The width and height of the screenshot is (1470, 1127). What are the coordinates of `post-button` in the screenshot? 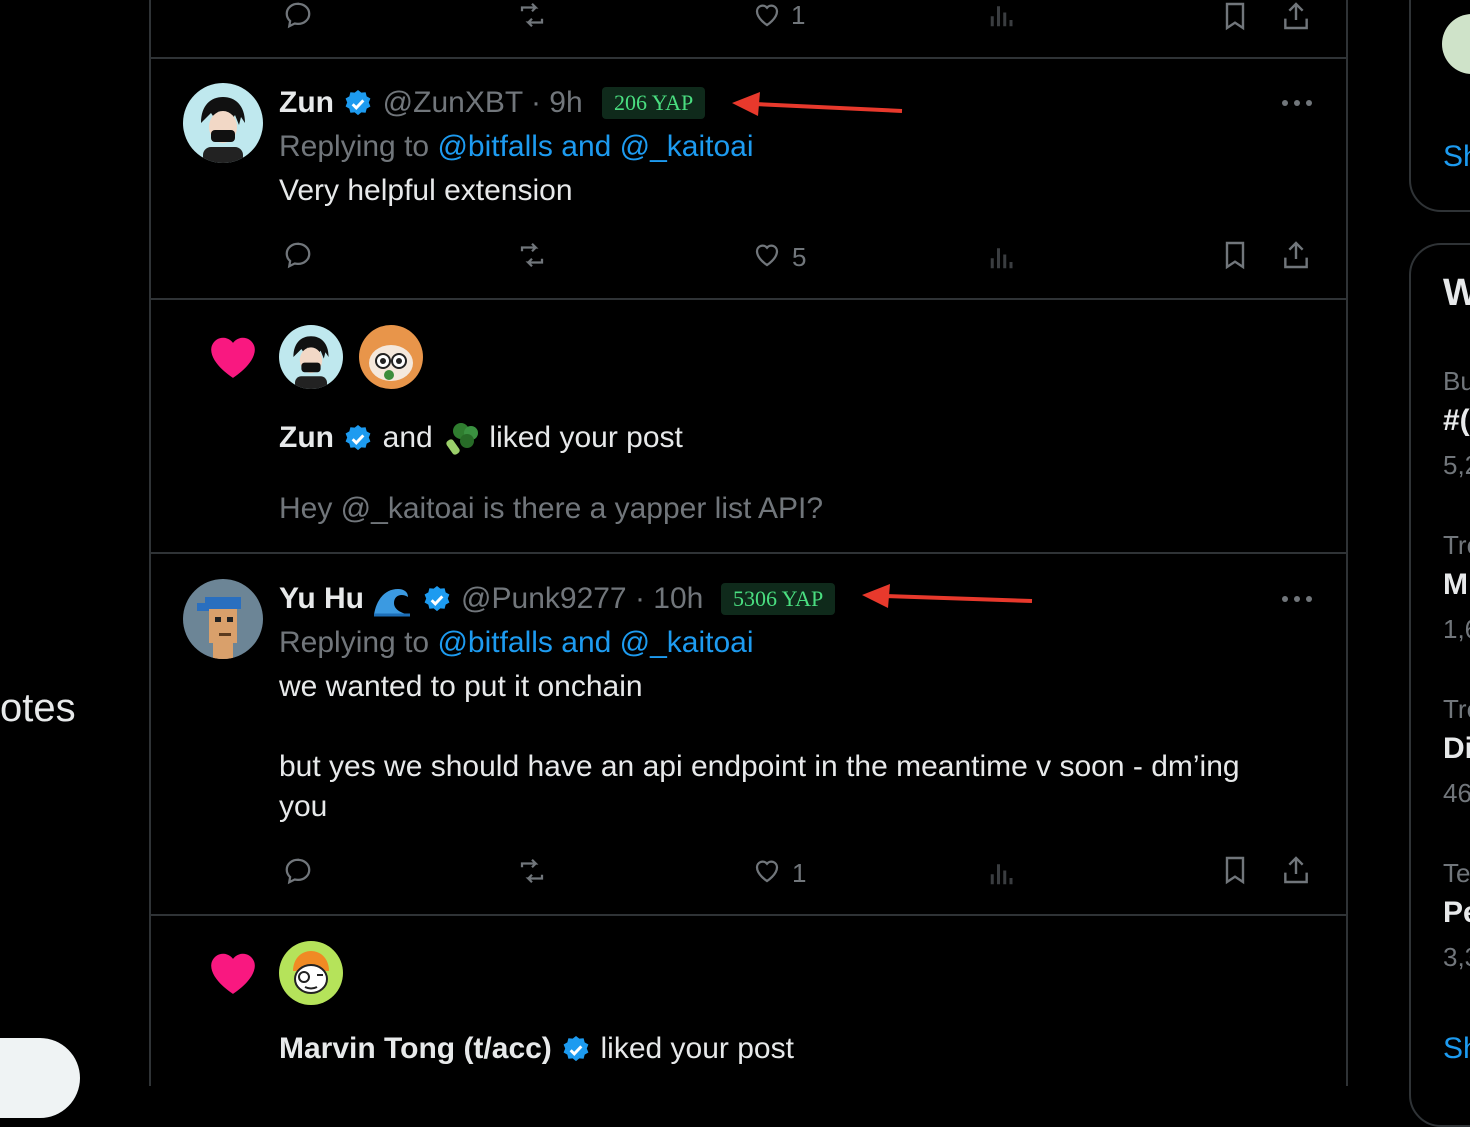 It's located at (40, 1078).